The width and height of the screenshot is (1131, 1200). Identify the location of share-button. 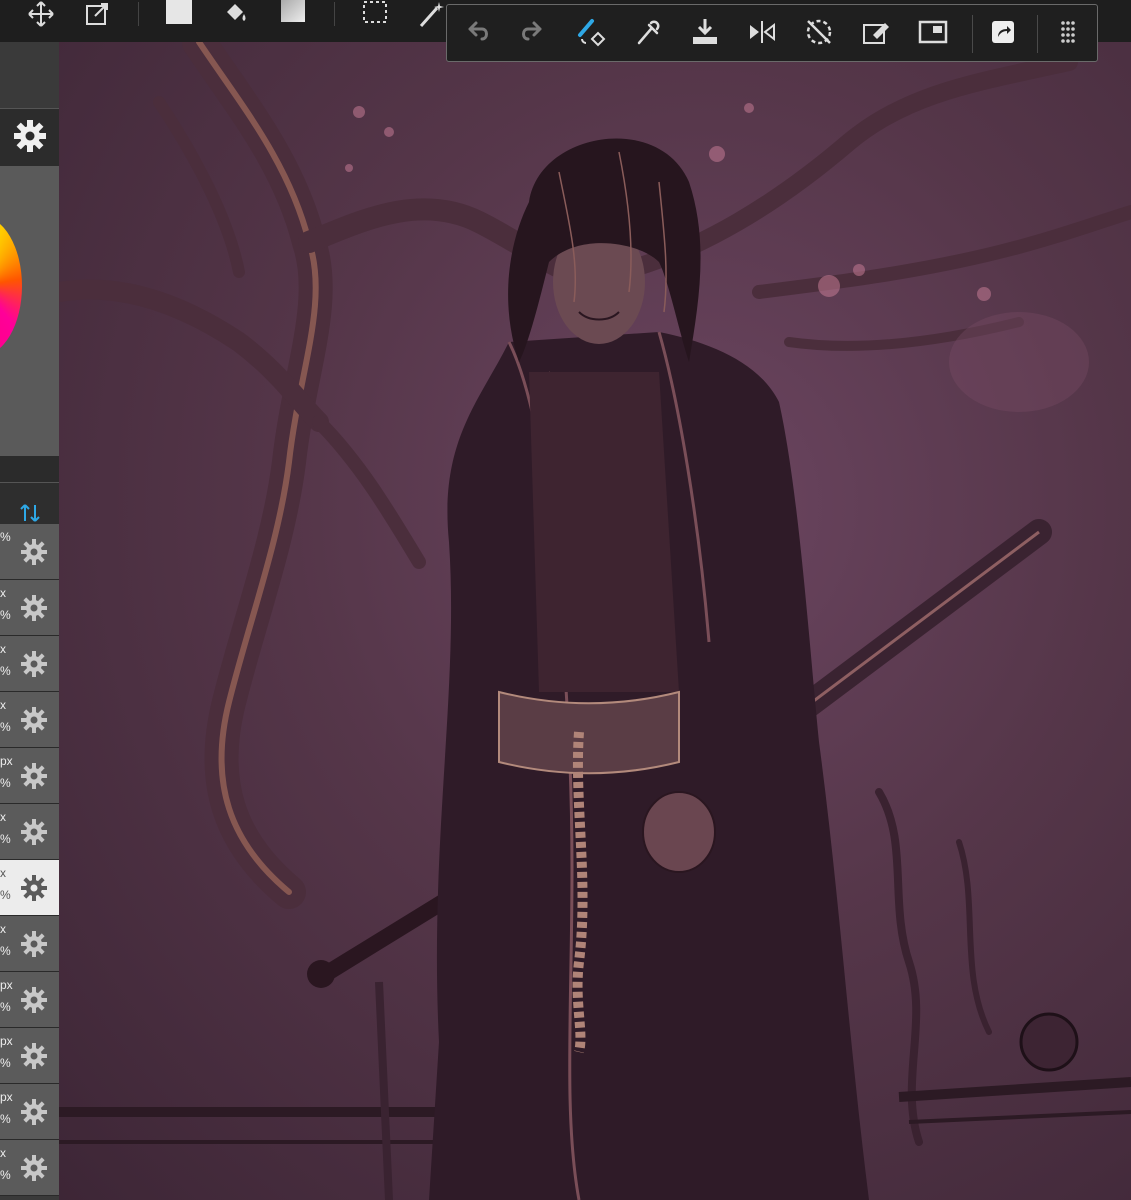
(1003, 34).